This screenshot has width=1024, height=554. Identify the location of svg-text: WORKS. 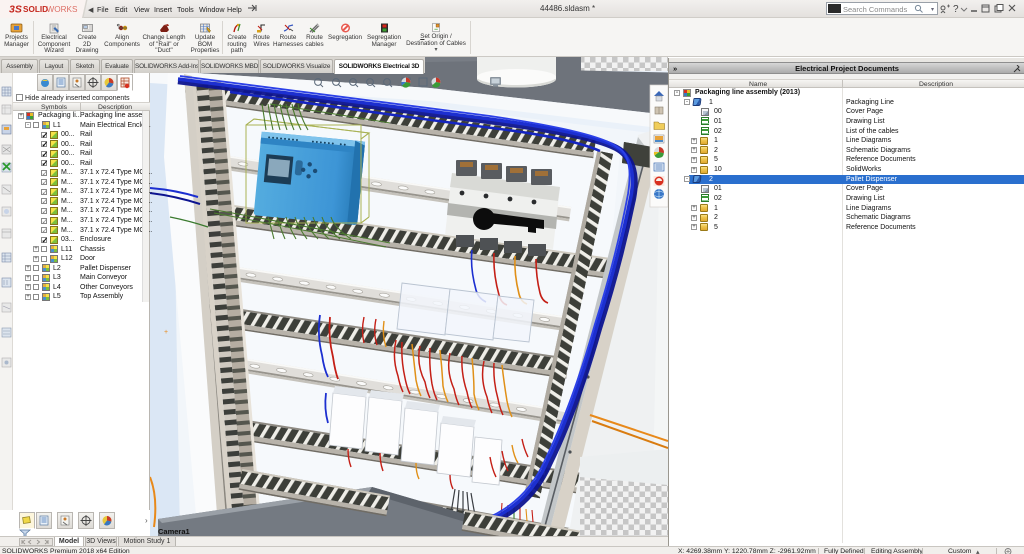
(62, 9).